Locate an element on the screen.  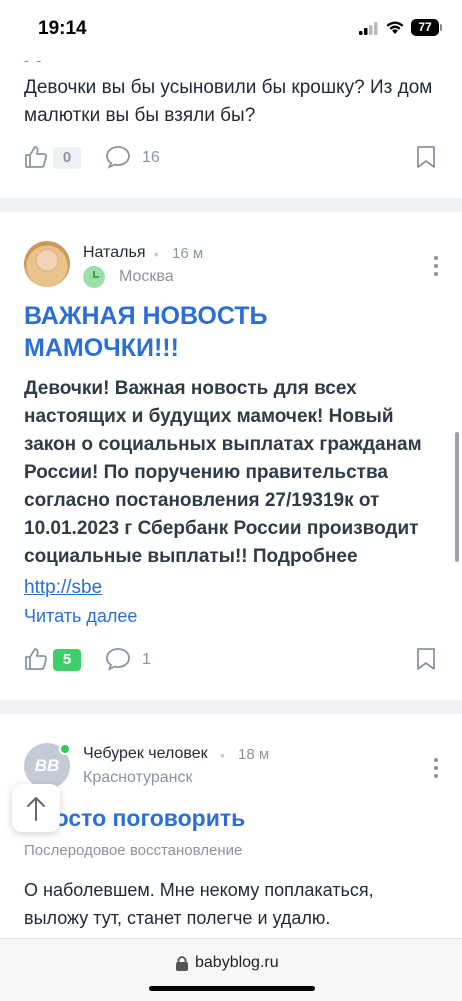
online-indicator is located at coordinates (65, 749).